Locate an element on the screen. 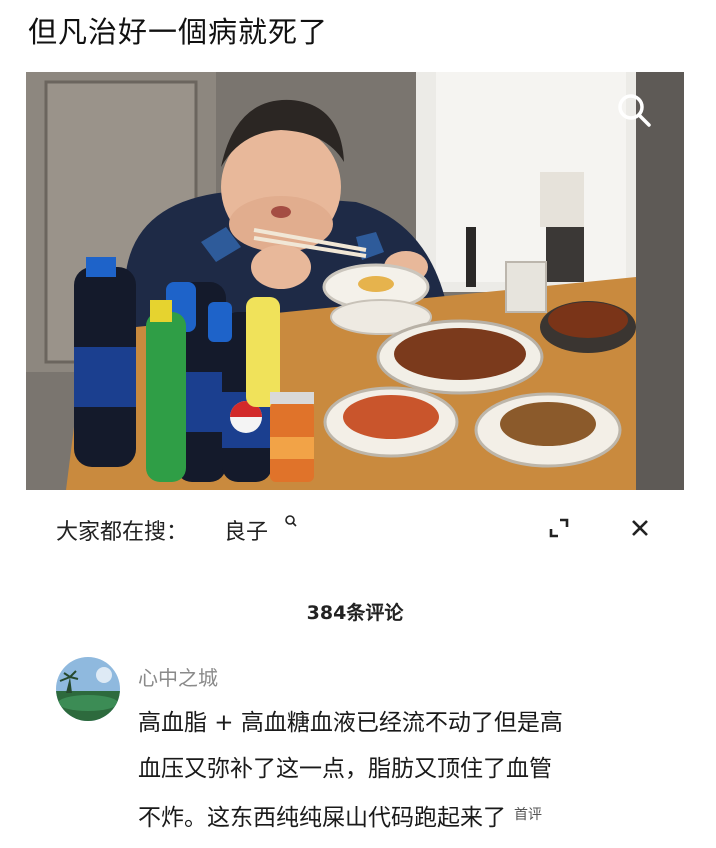 This screenshot has width=716, height=848. comment-line: 高血脂 + 高血糖血液已经流不动了但是高 is located at coordinates (350, 723).